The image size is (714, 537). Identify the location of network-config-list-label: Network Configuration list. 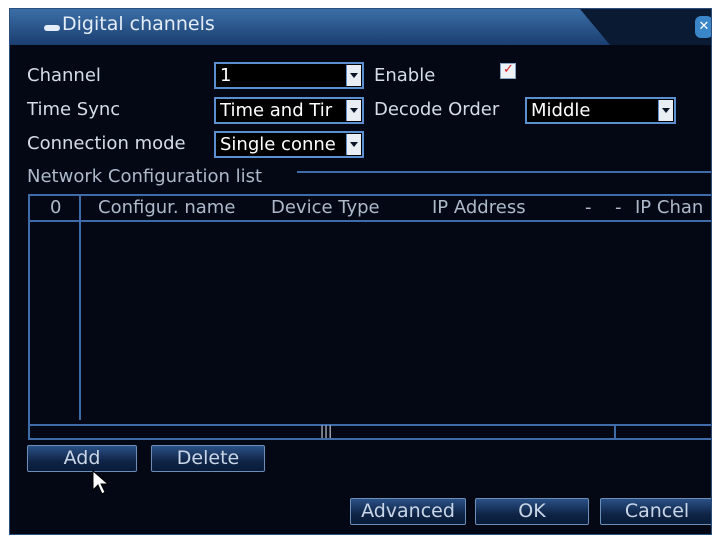
(145, 176).